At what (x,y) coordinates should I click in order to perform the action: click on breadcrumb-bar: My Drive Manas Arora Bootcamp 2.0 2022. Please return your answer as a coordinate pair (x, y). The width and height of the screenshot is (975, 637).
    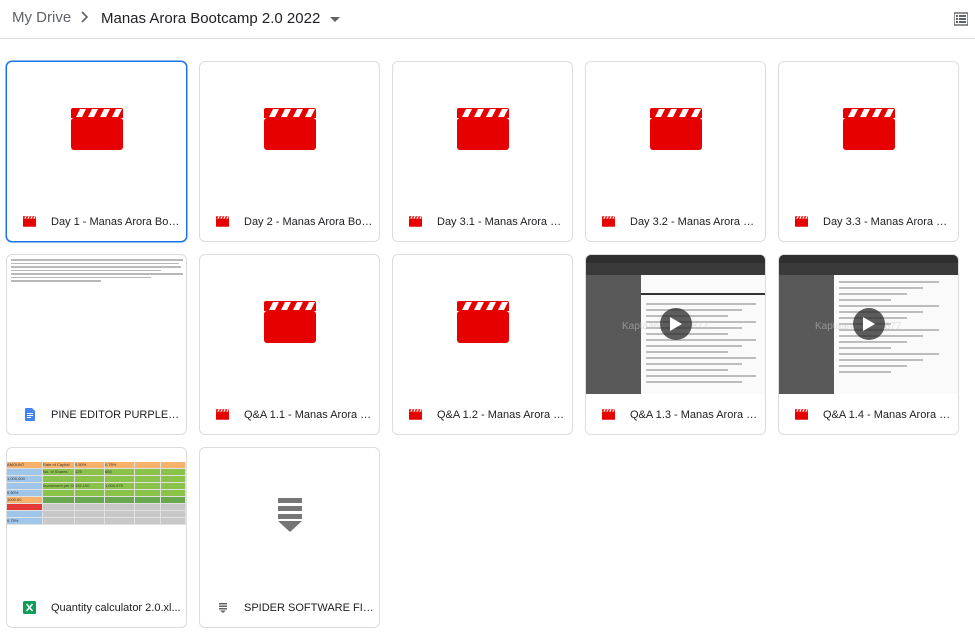
    Looking at the image, I should click on (487, 19).